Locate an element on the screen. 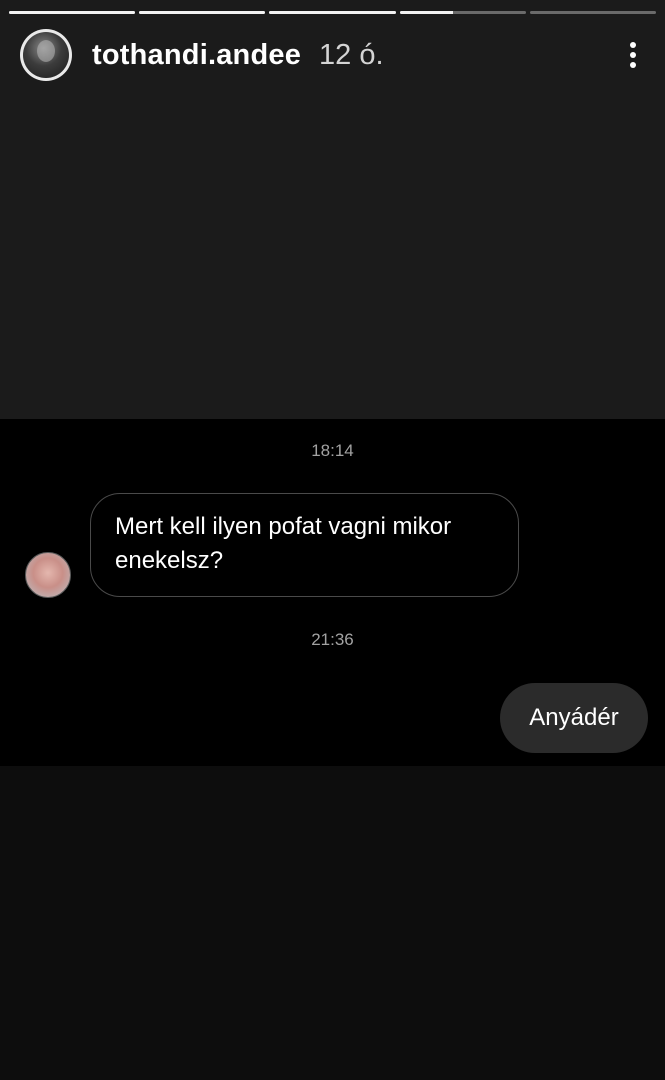  profile-avatar is located at coordinates (46, 55).